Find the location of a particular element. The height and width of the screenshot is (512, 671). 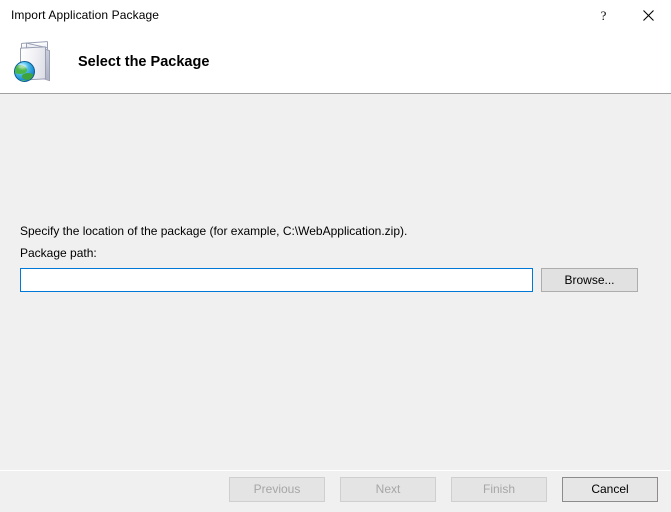

help-icon: ? is located at coordinates (603, 15).